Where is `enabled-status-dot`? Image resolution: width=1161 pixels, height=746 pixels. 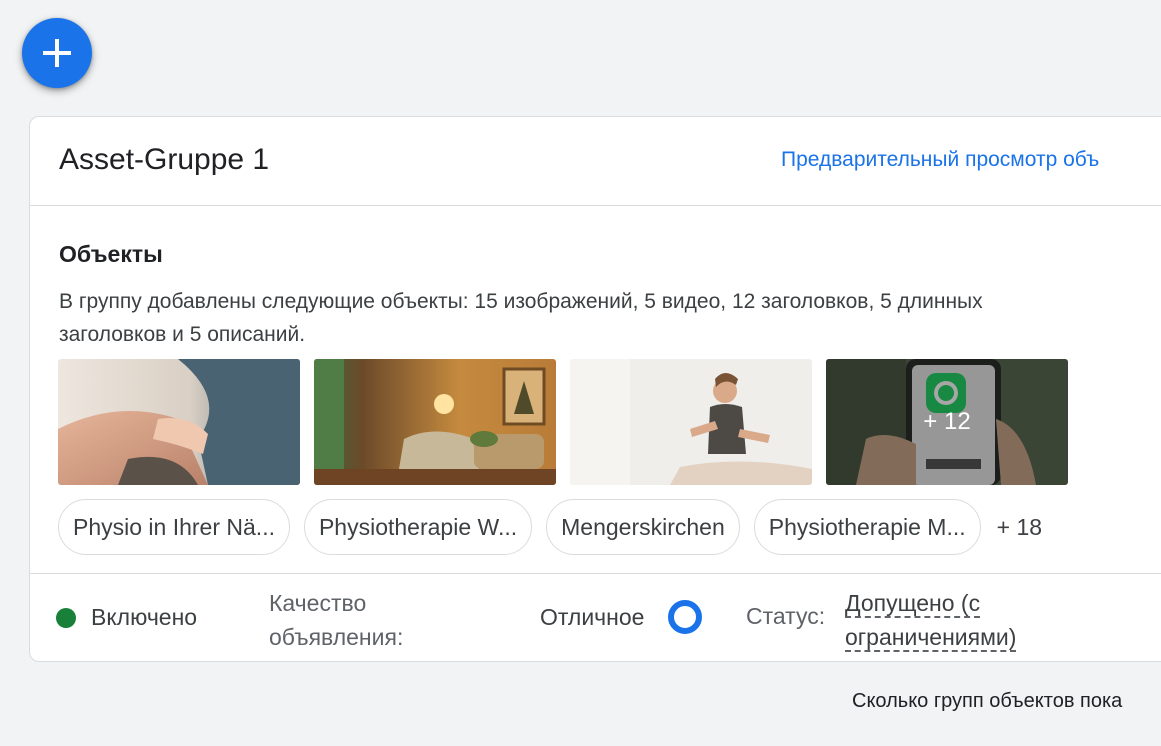
enabled-status-dot is located at coordinates (66, 618).